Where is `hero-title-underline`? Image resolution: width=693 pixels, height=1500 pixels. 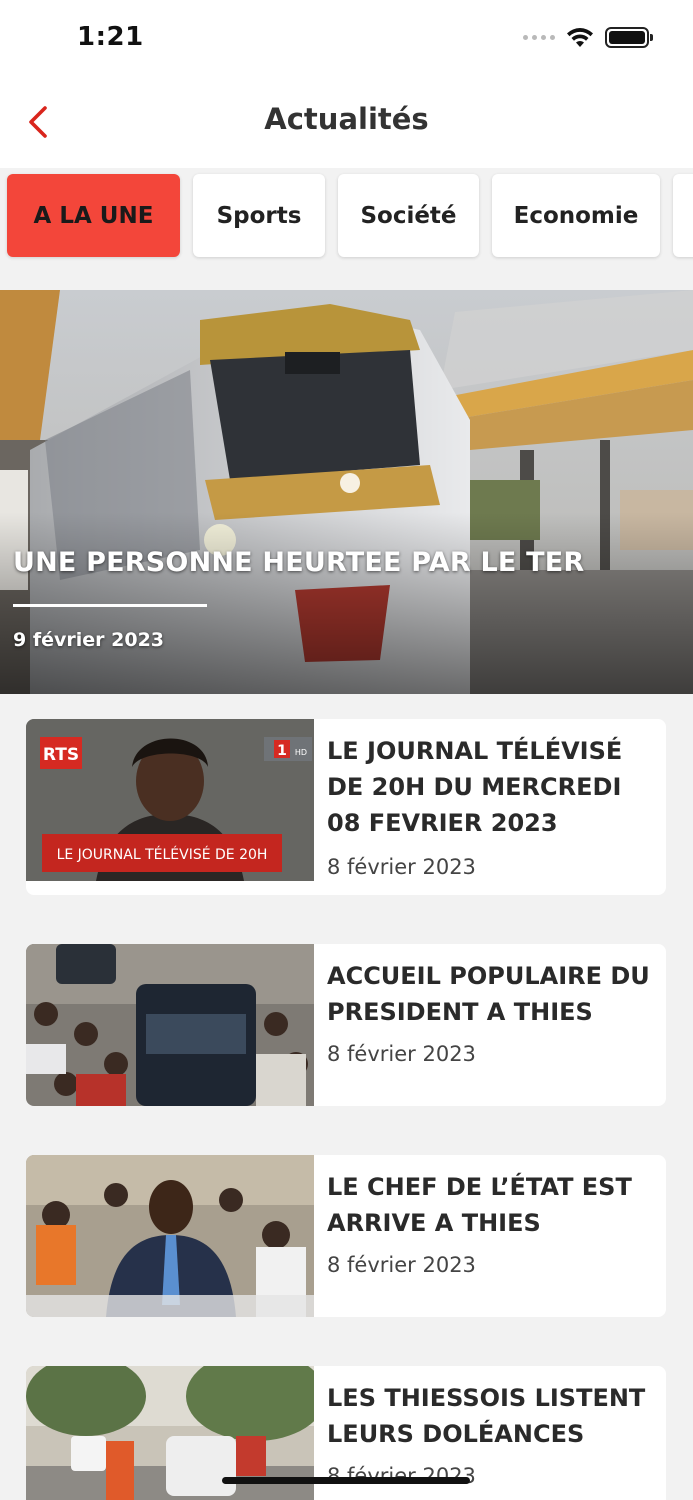 hero-title-underline is located at coordinates (110, 605).